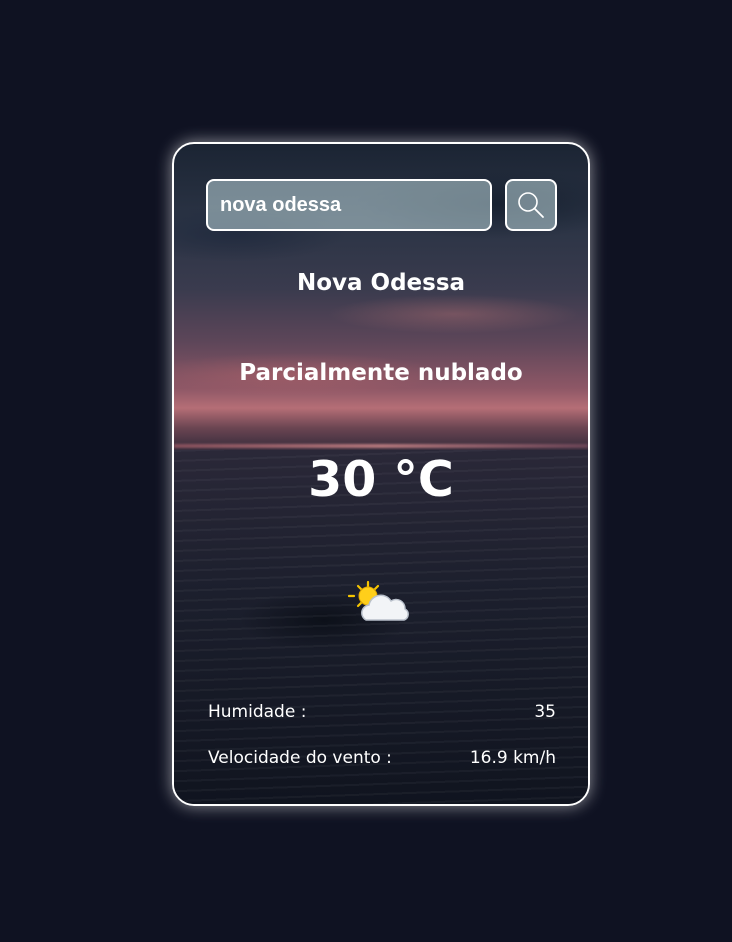  I want to click on background-horizon, so click(381, 446).